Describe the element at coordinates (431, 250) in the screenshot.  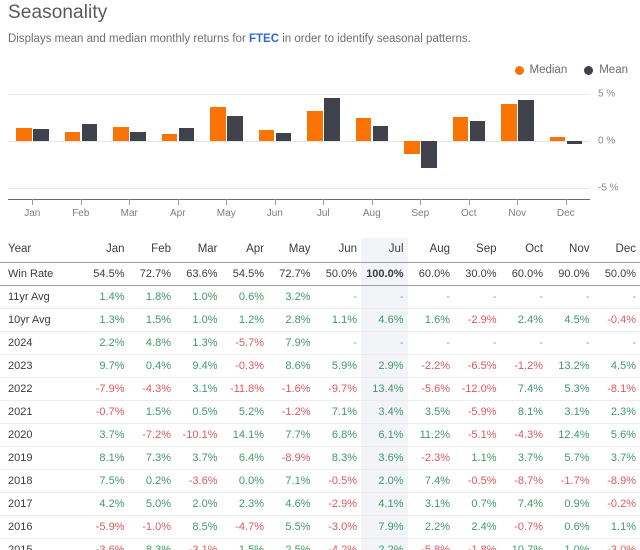
I see `table-column-header-aug: Aug` at that location.